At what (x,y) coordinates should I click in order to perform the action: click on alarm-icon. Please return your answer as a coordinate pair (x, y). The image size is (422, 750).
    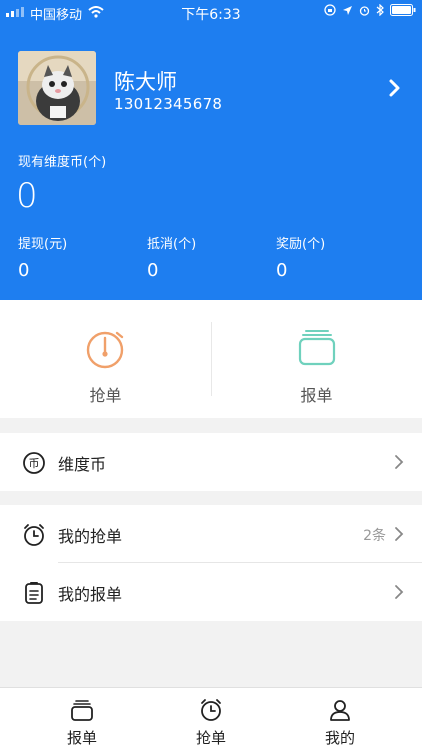
    Looking at the image, I should click on (364, 12).